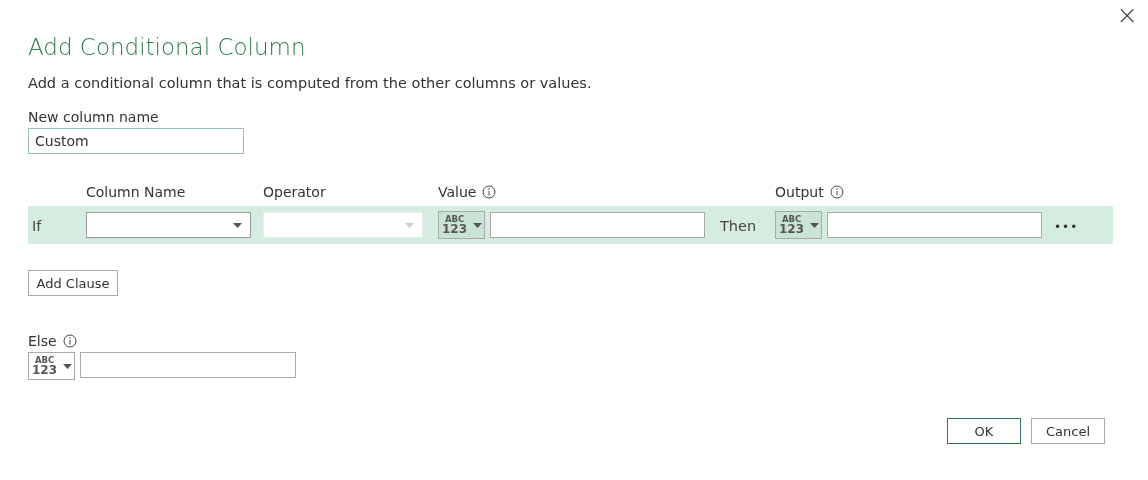 This screenshot has height=480, width=1148. What do you see at coordinates (934, 225) in the screenshot?
I see `output-input` at bounding box center [934, 225].